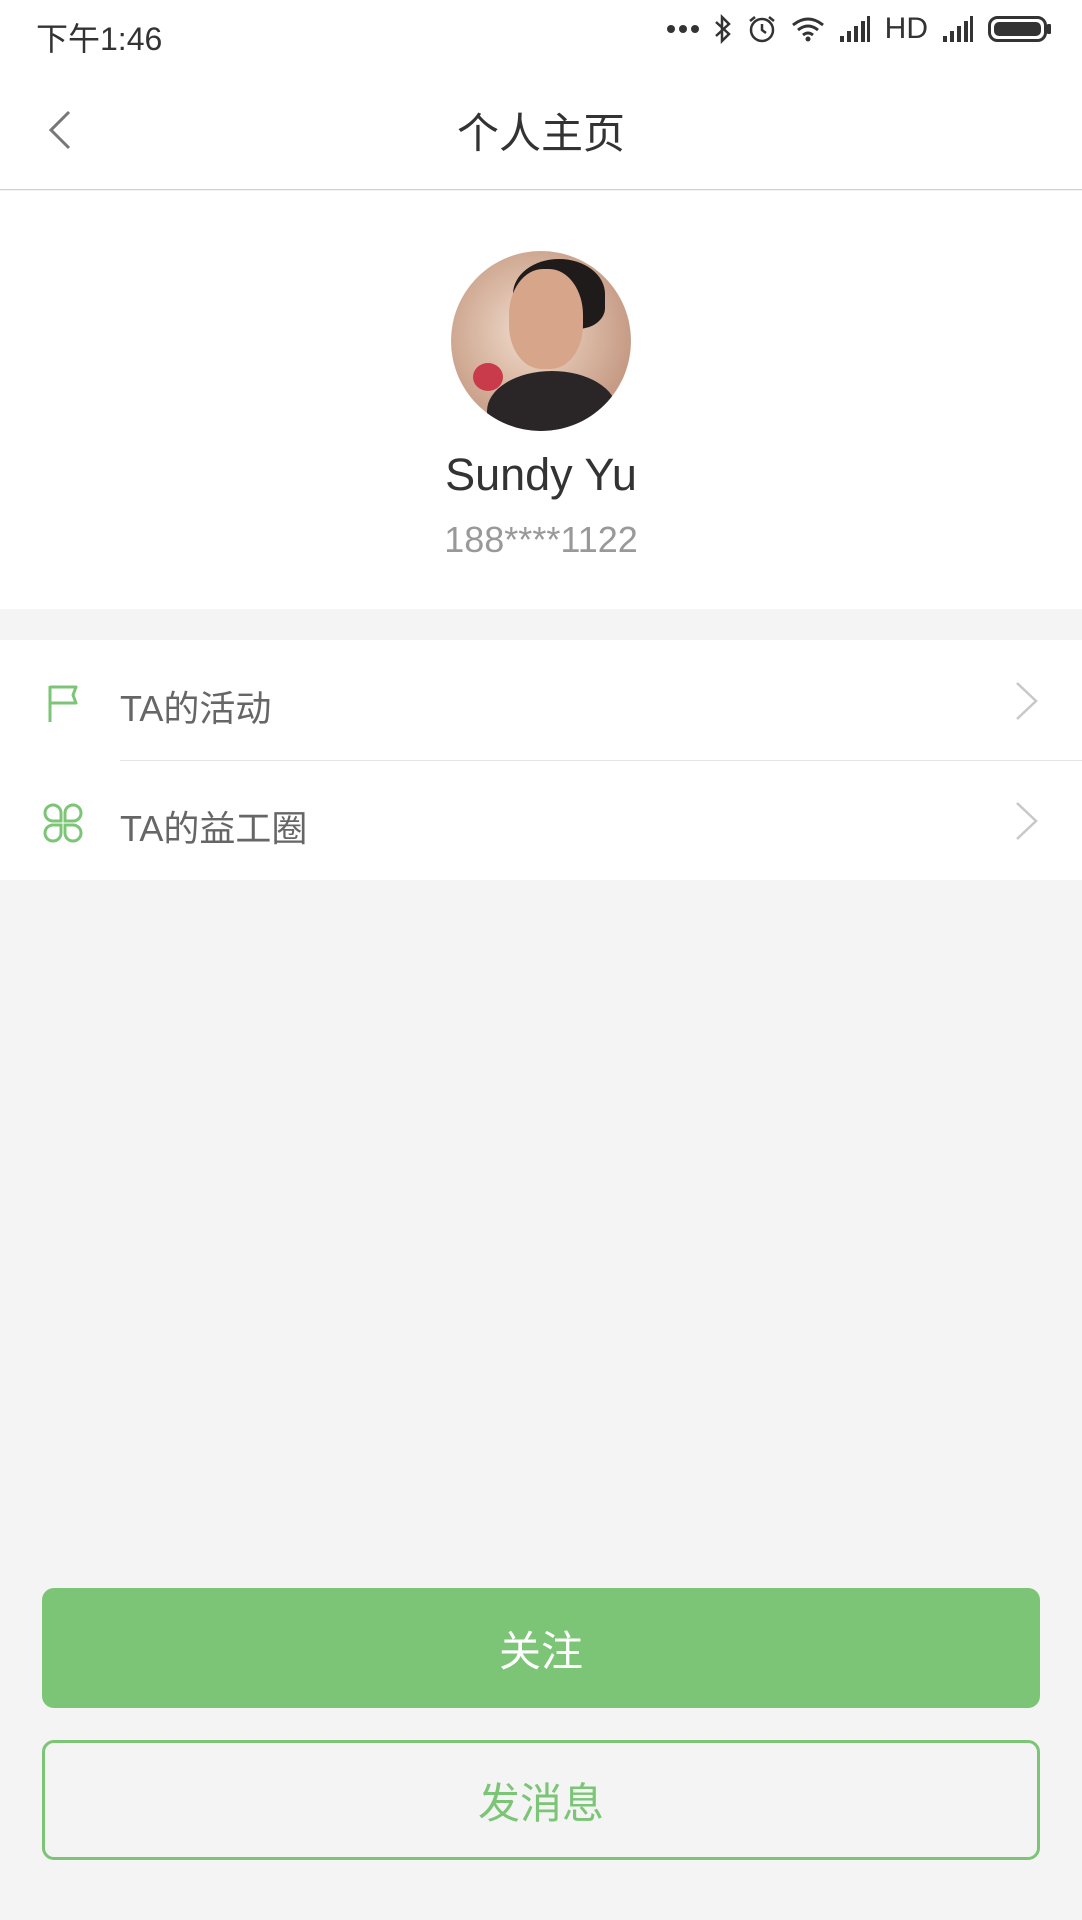 This screenshot has height=1920, width=1082. Describe the element at coordinates (541, 700) in the screenshot. I see `menu-item-activities: TA的活动` at that location.